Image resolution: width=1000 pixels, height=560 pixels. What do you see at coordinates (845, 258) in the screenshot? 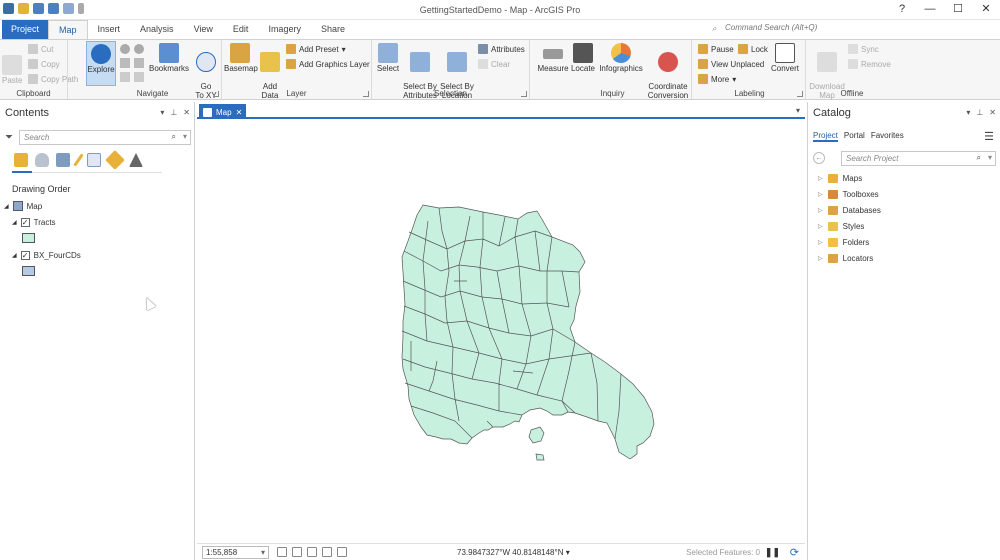
I see `catalog-item-locators: ▷ Locators` at bounding box center [845, 258].